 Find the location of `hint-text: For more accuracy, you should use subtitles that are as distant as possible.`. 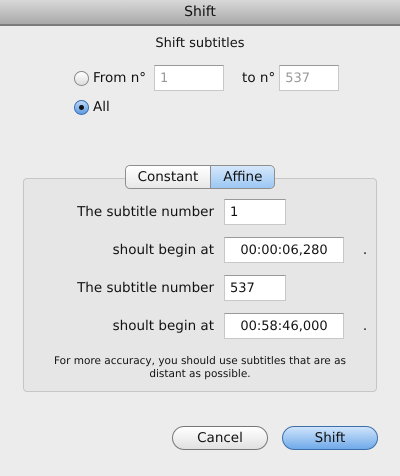

hint-text: For more accuracy, you should use subtitles that are as distant as possible. is located at coordinates (200, 368).